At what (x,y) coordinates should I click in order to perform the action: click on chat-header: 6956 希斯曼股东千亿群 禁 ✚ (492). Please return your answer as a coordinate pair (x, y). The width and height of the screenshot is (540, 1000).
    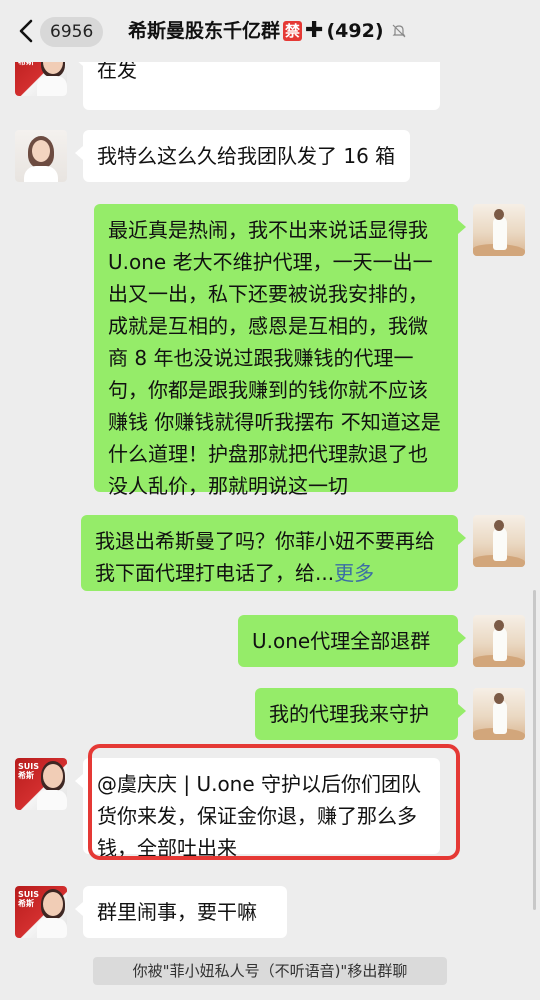
    Looking at the image, I should click on (270, 31).